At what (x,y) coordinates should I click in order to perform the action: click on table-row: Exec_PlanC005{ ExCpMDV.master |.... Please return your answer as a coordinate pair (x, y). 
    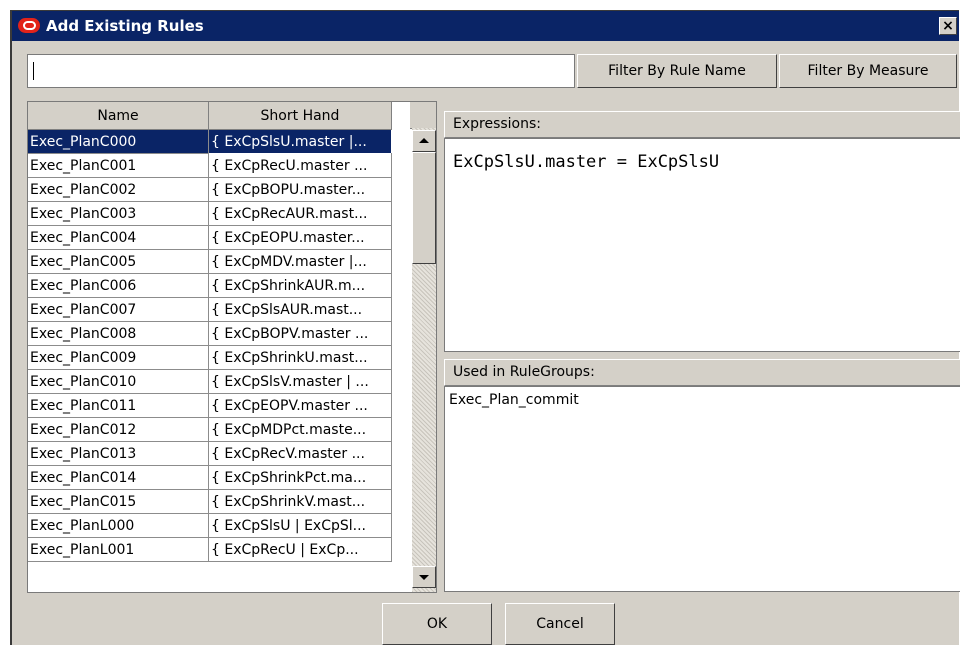
    Looking at the image, I should click on (210, 261).